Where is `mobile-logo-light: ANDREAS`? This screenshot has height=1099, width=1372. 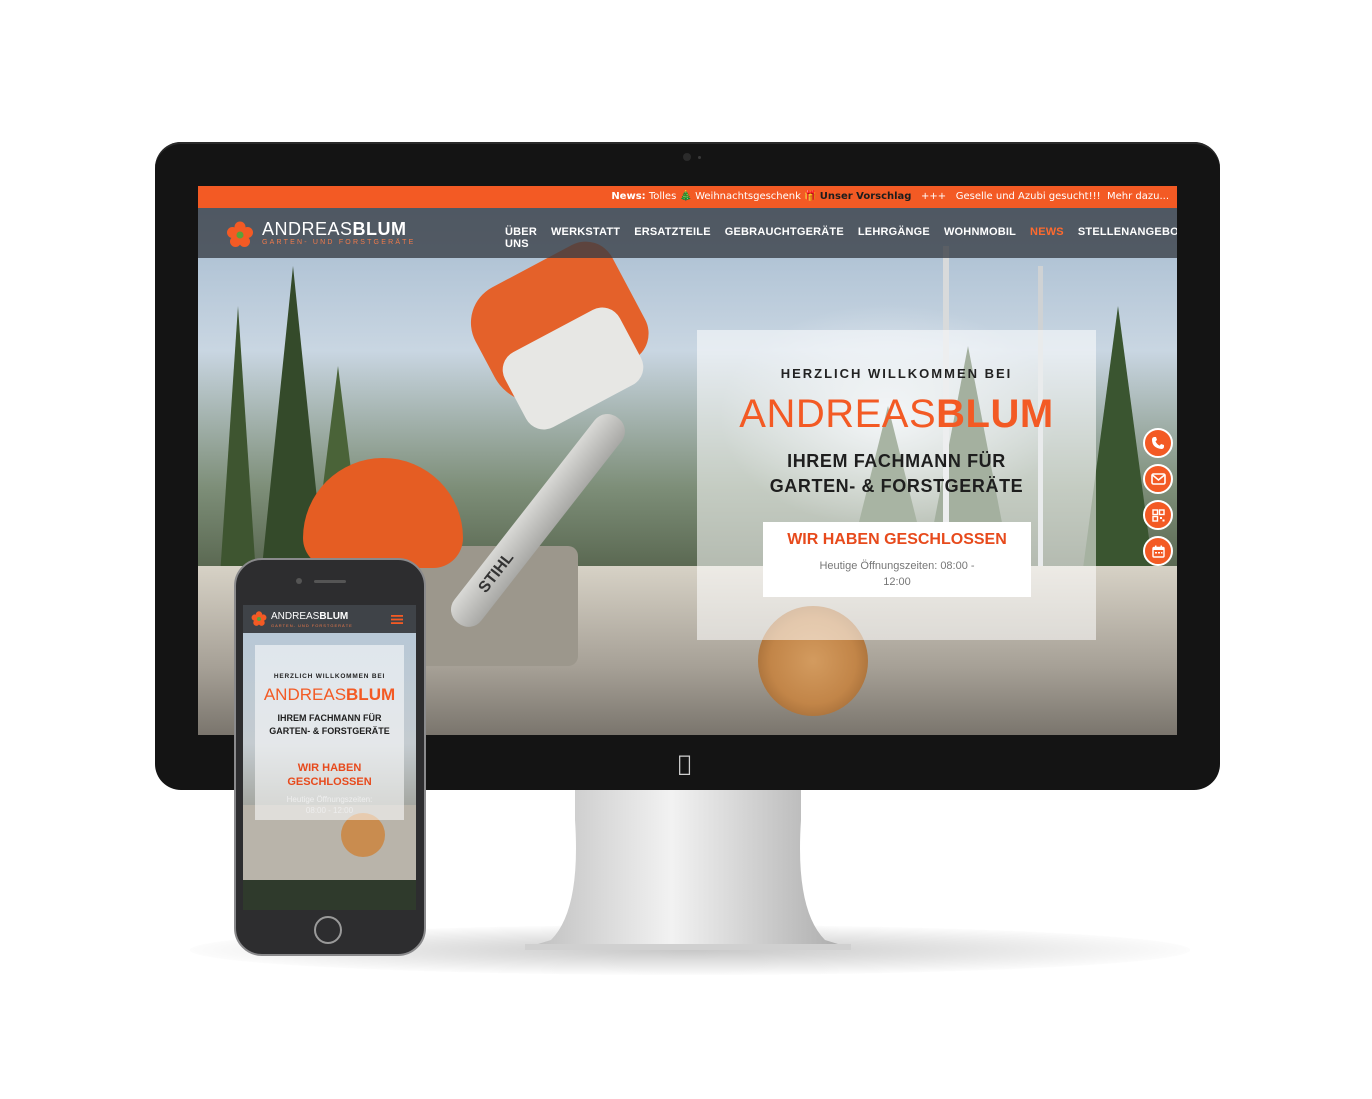
mobile-logo-light: ANDREAS is located at coordinates (295, 616).